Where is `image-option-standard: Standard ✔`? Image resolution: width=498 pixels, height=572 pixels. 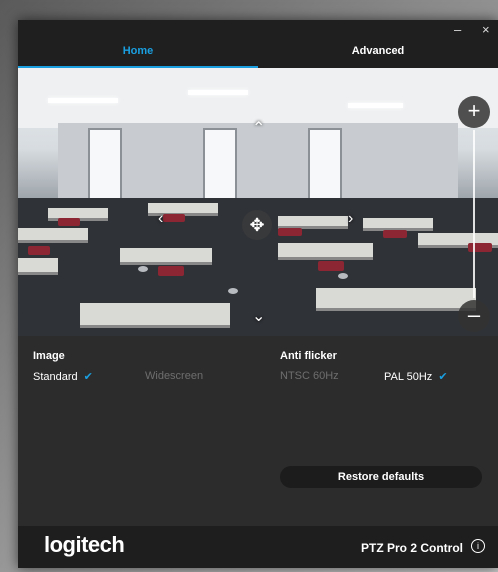
image-option-standard: Standard ✔ is located at coordinates (63, 376).